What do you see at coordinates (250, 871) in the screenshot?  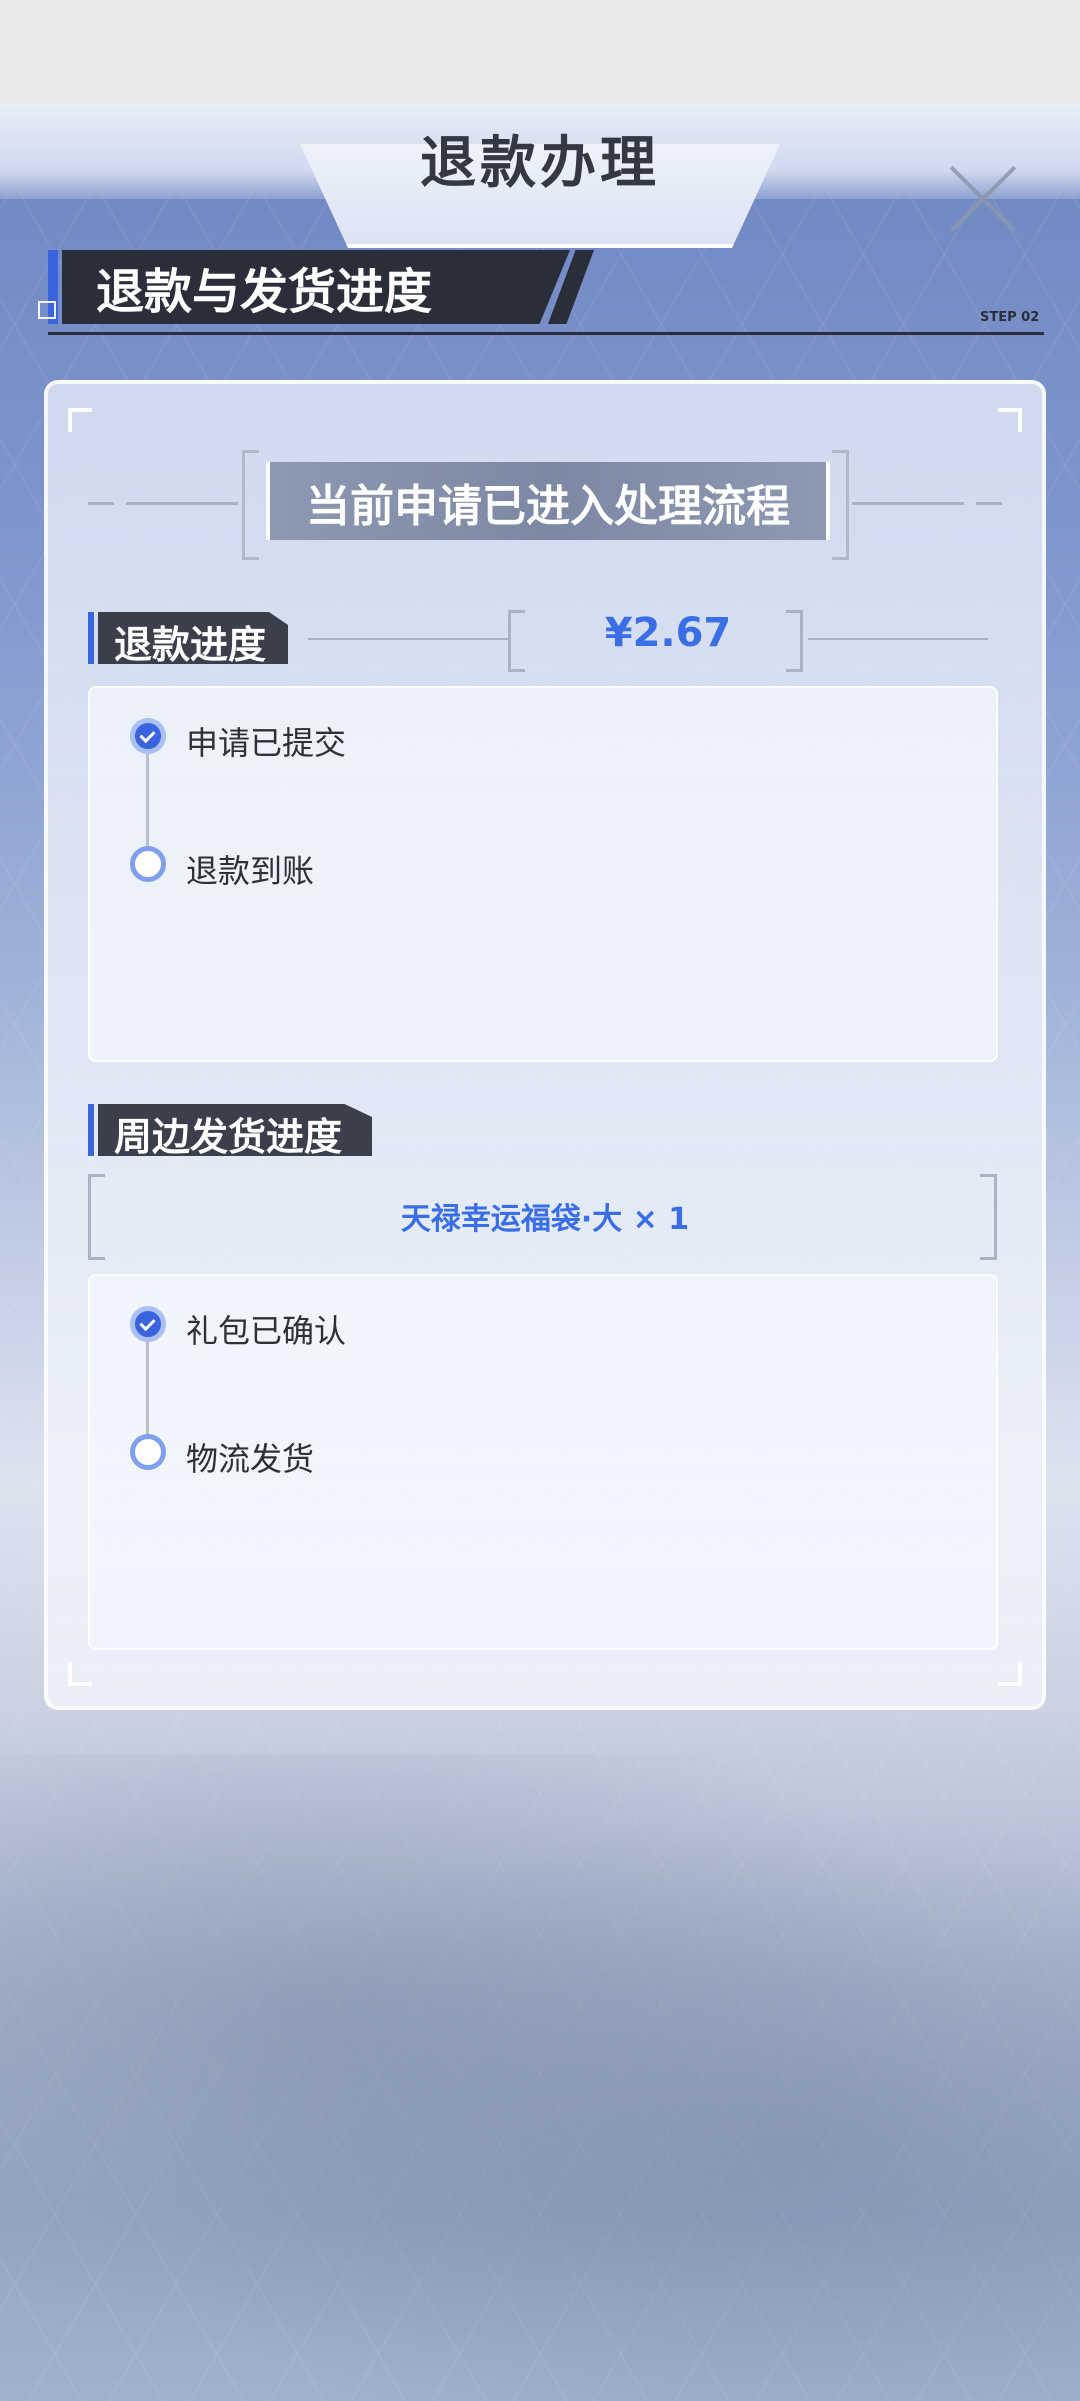 I see `refund-step-label: 退款到账` at bounding box center [250, 871].